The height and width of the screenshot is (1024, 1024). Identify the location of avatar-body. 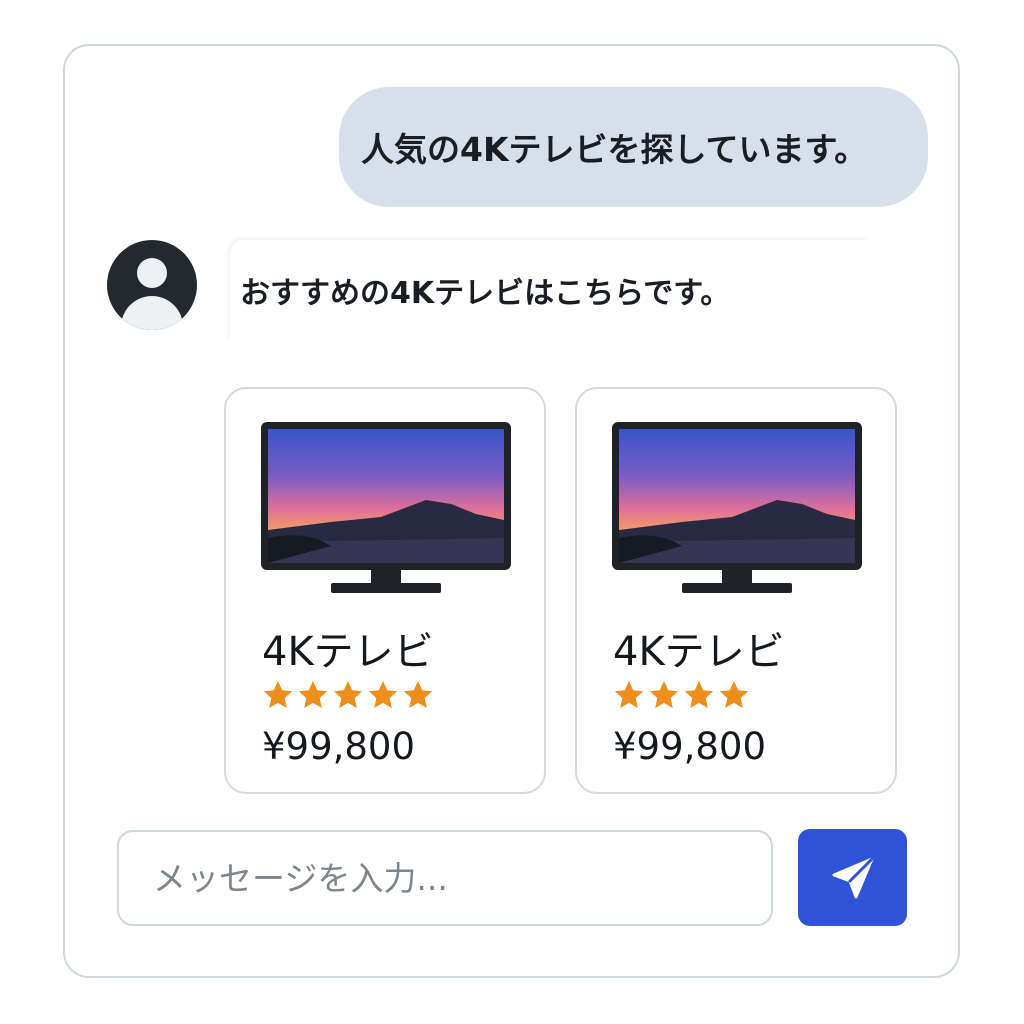
(152, 313).